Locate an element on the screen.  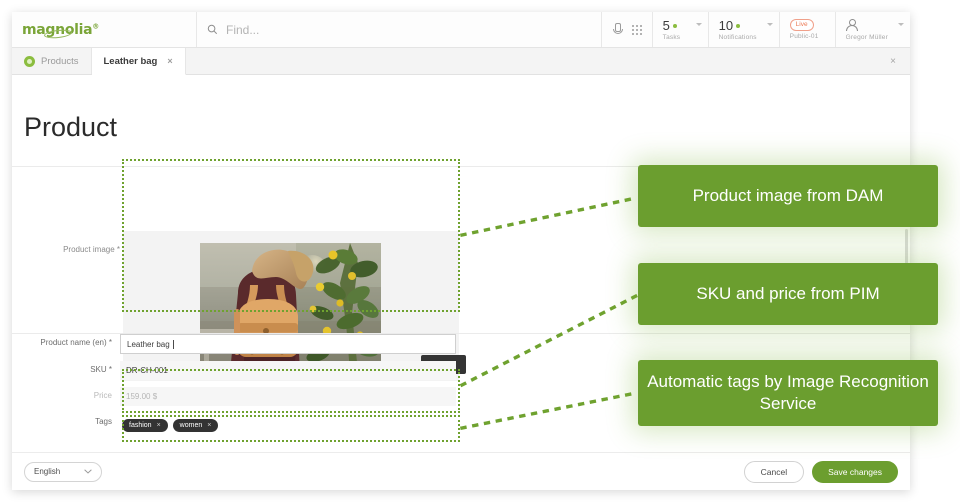
callout-product-image: Product image from DAM is located at coordinates (788, 196).